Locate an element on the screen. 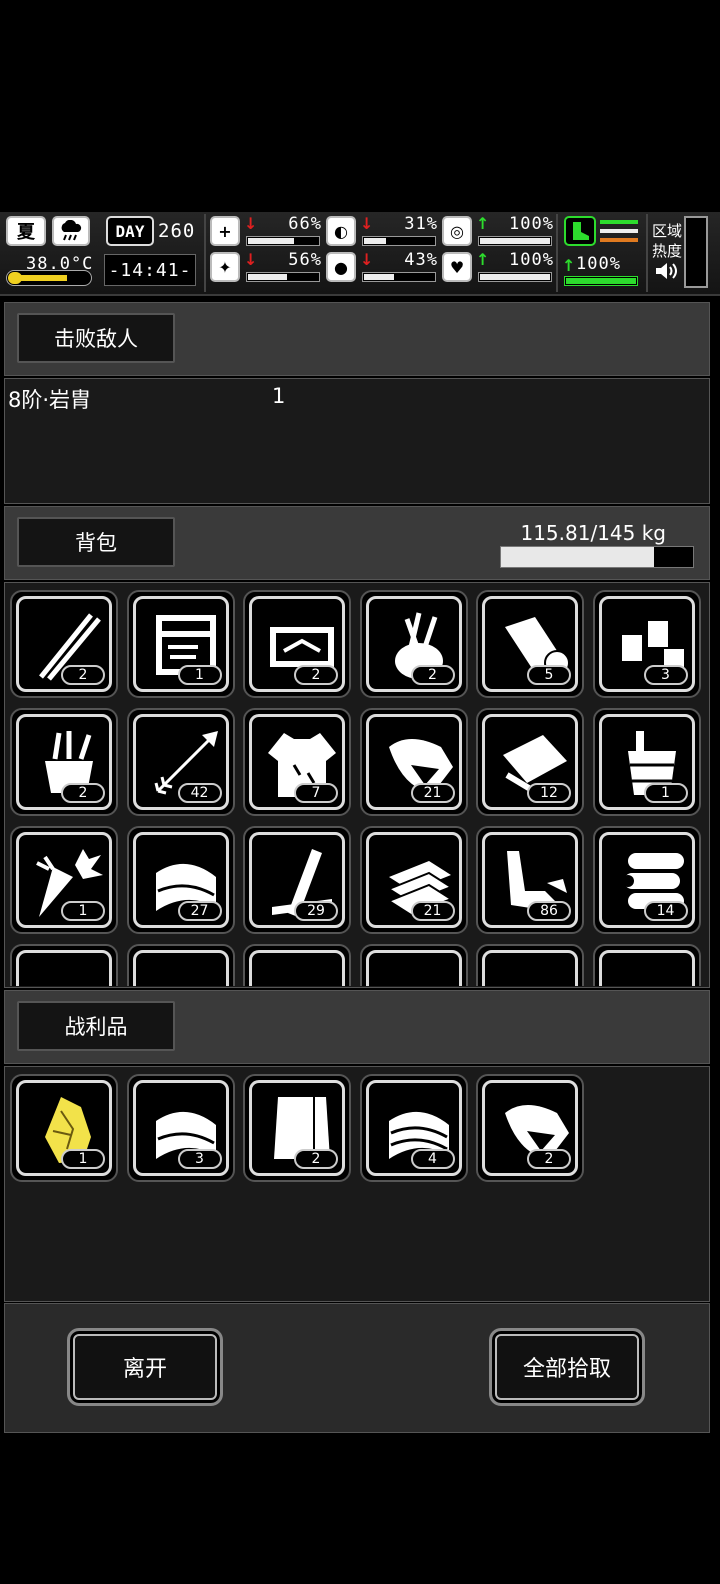  heat-label: 热度 is located at coordinates (667, 251).